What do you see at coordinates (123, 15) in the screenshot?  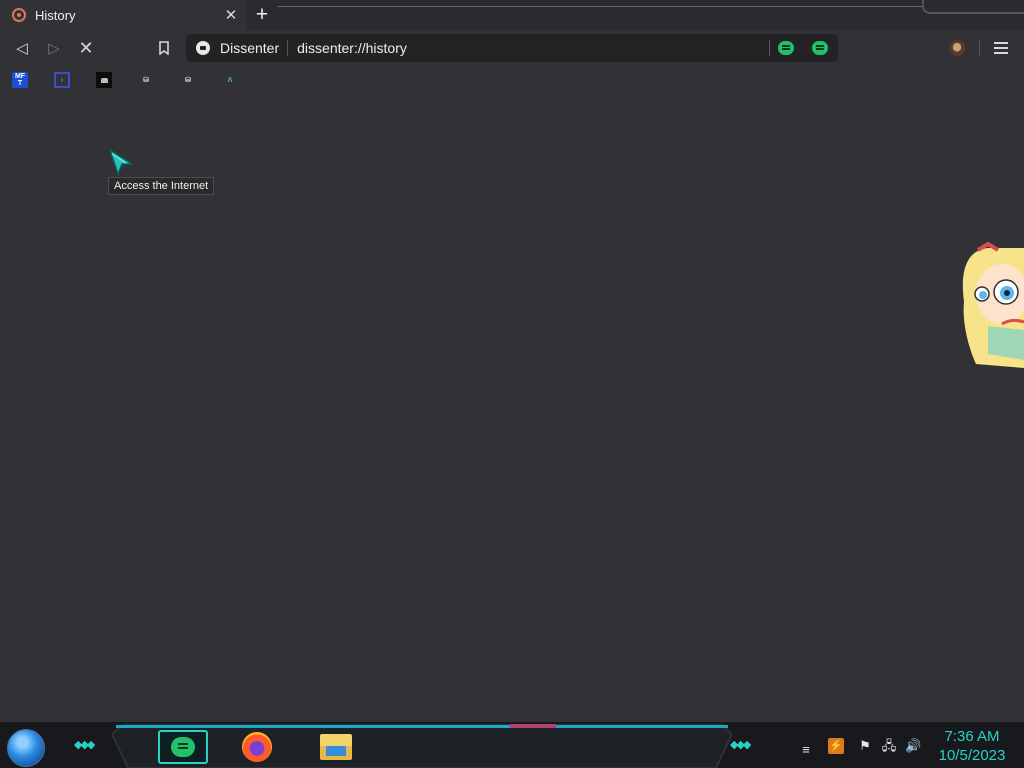 I see `tab-history: History ✕` at bounding box center [123, 15].